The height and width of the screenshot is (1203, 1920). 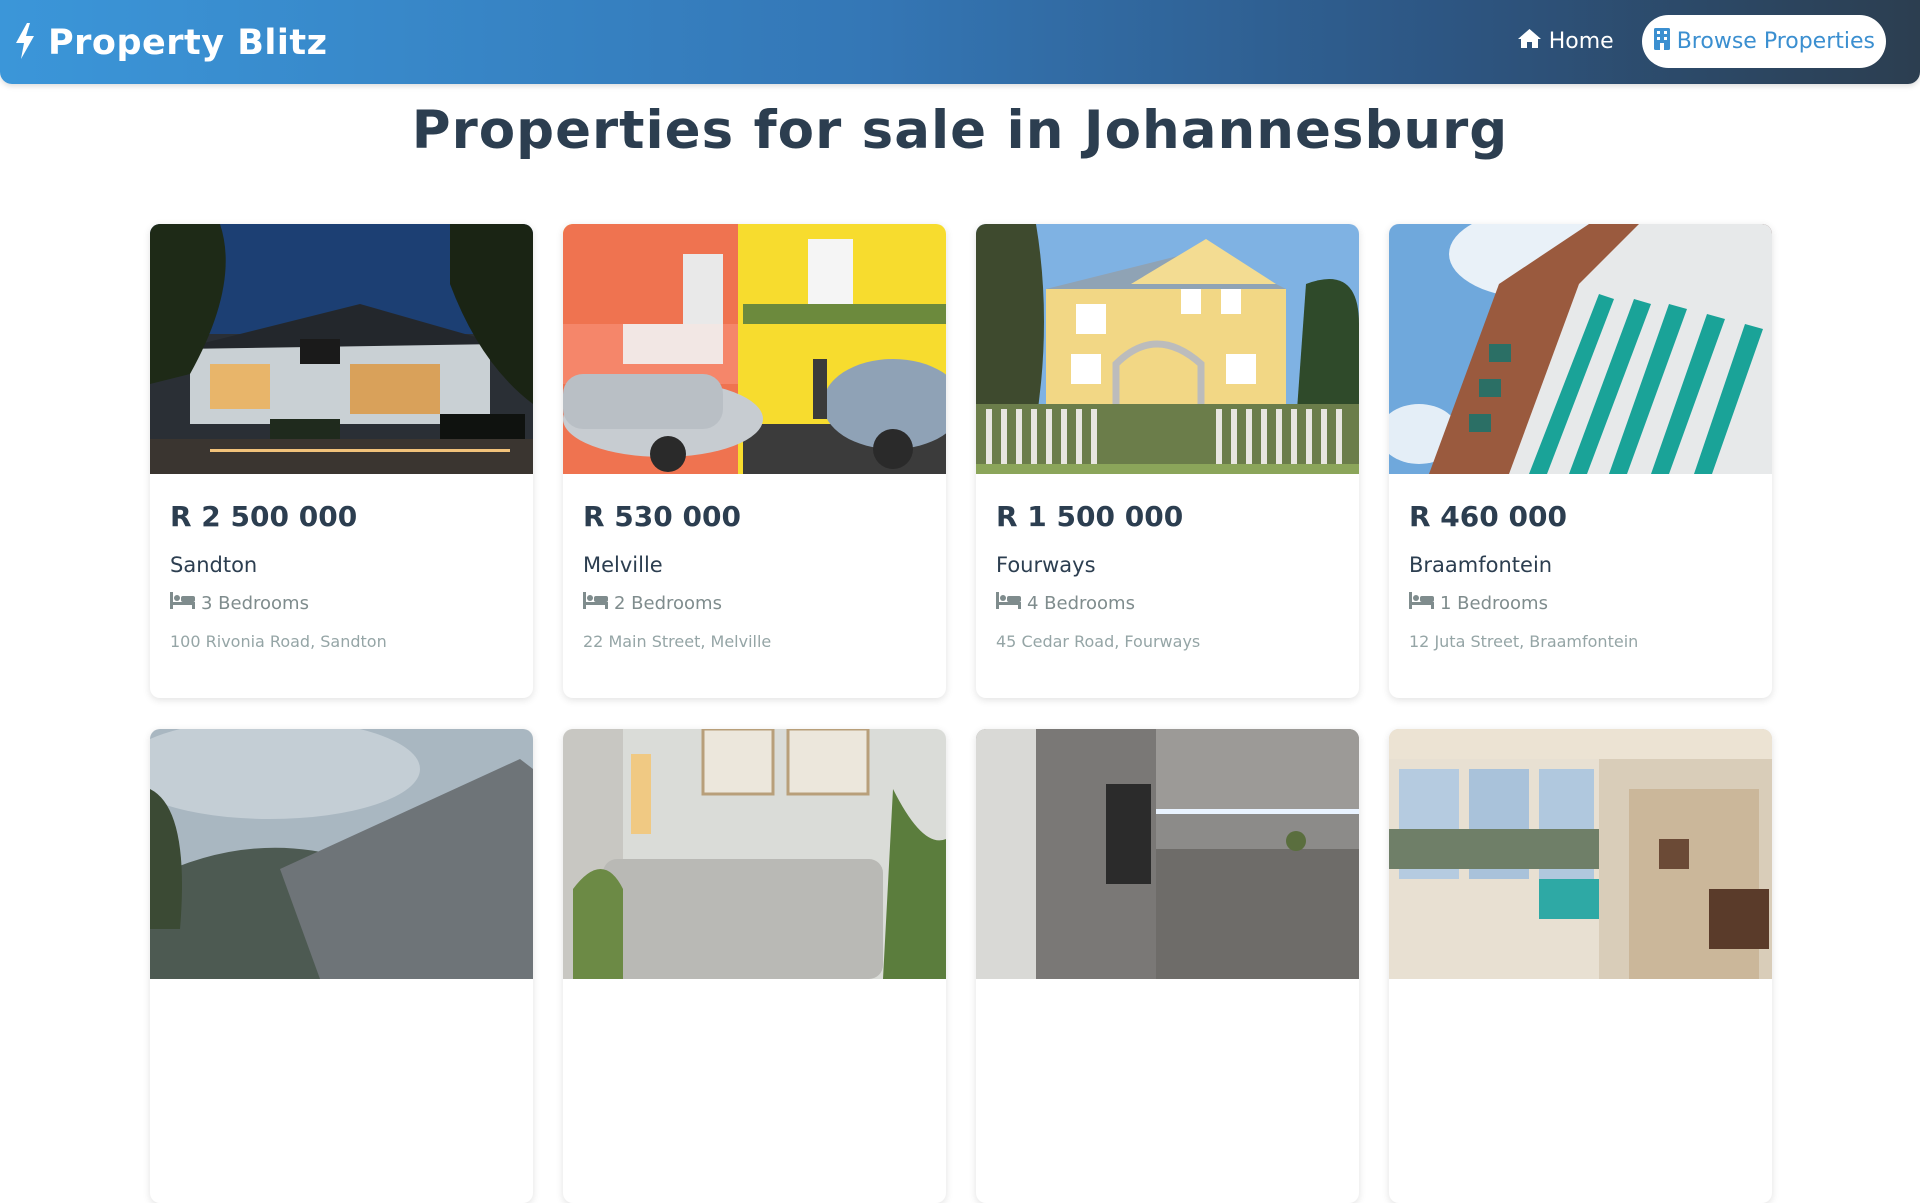 I want to click on listing-bedrooms: 3 Bedrooms, so click(x=341, y=603).